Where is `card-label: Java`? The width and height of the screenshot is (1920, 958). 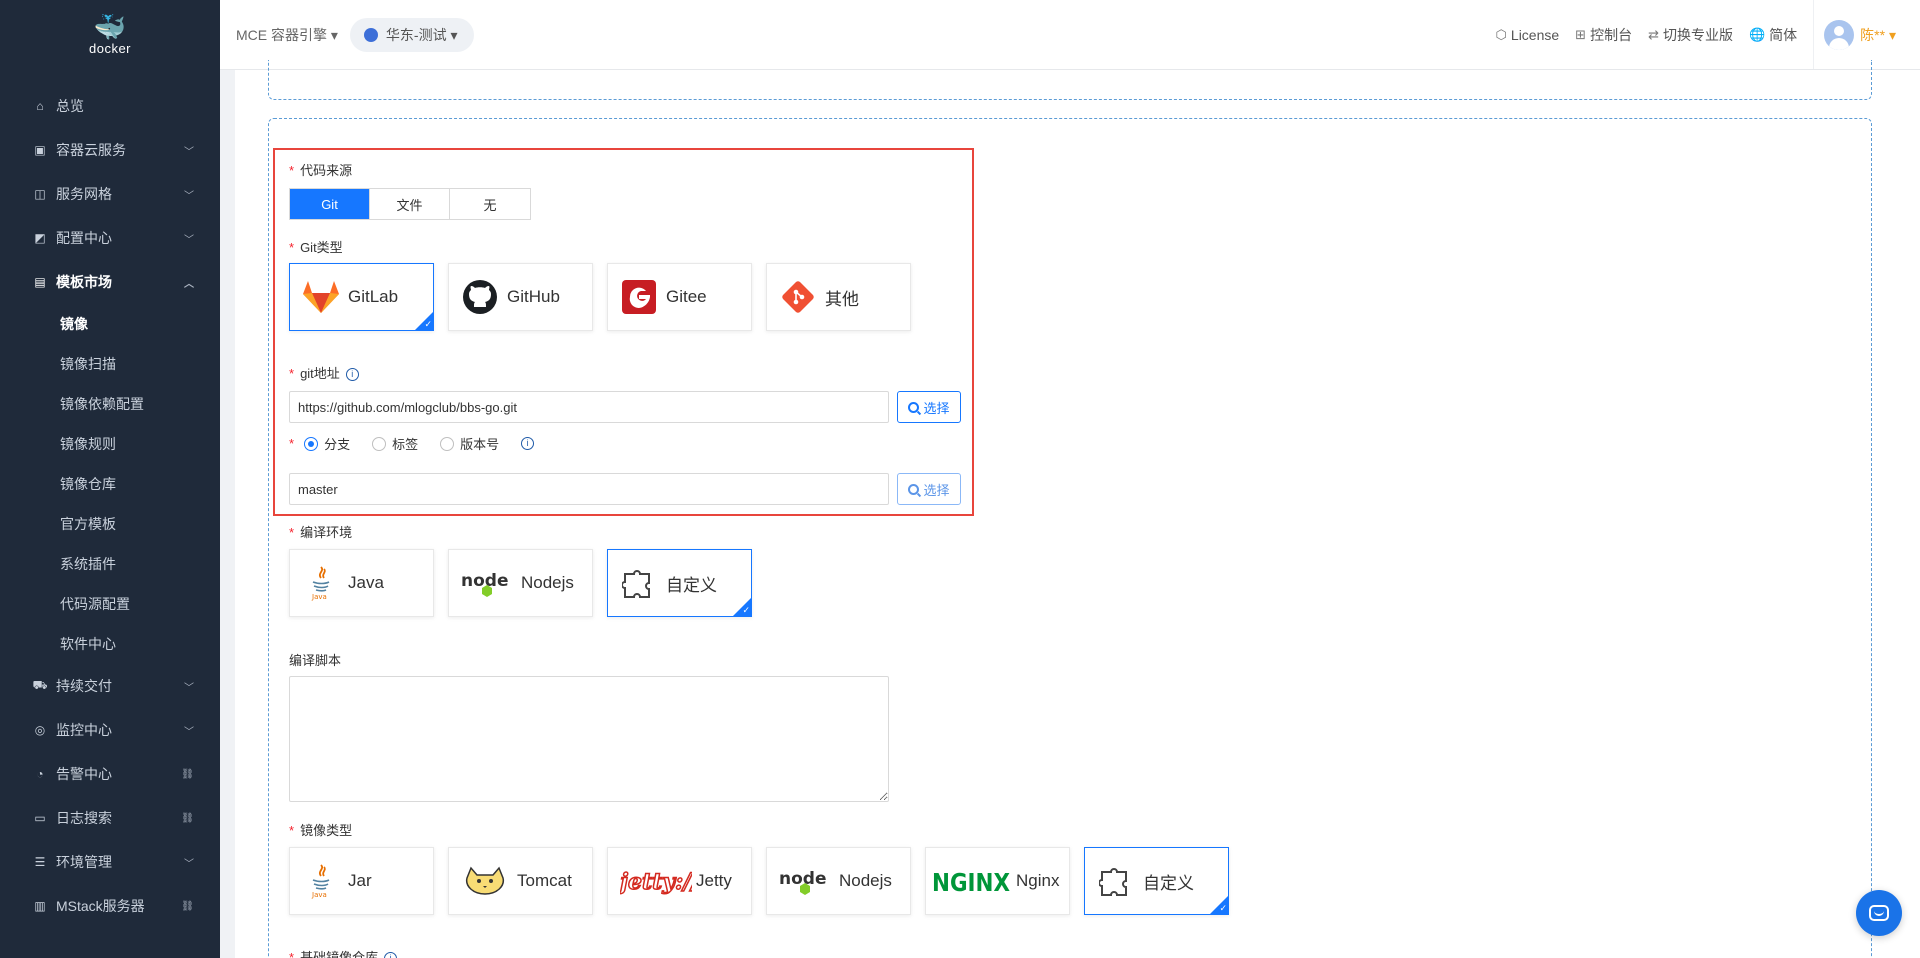 card-label: Java is located at coordinates (366, 582).